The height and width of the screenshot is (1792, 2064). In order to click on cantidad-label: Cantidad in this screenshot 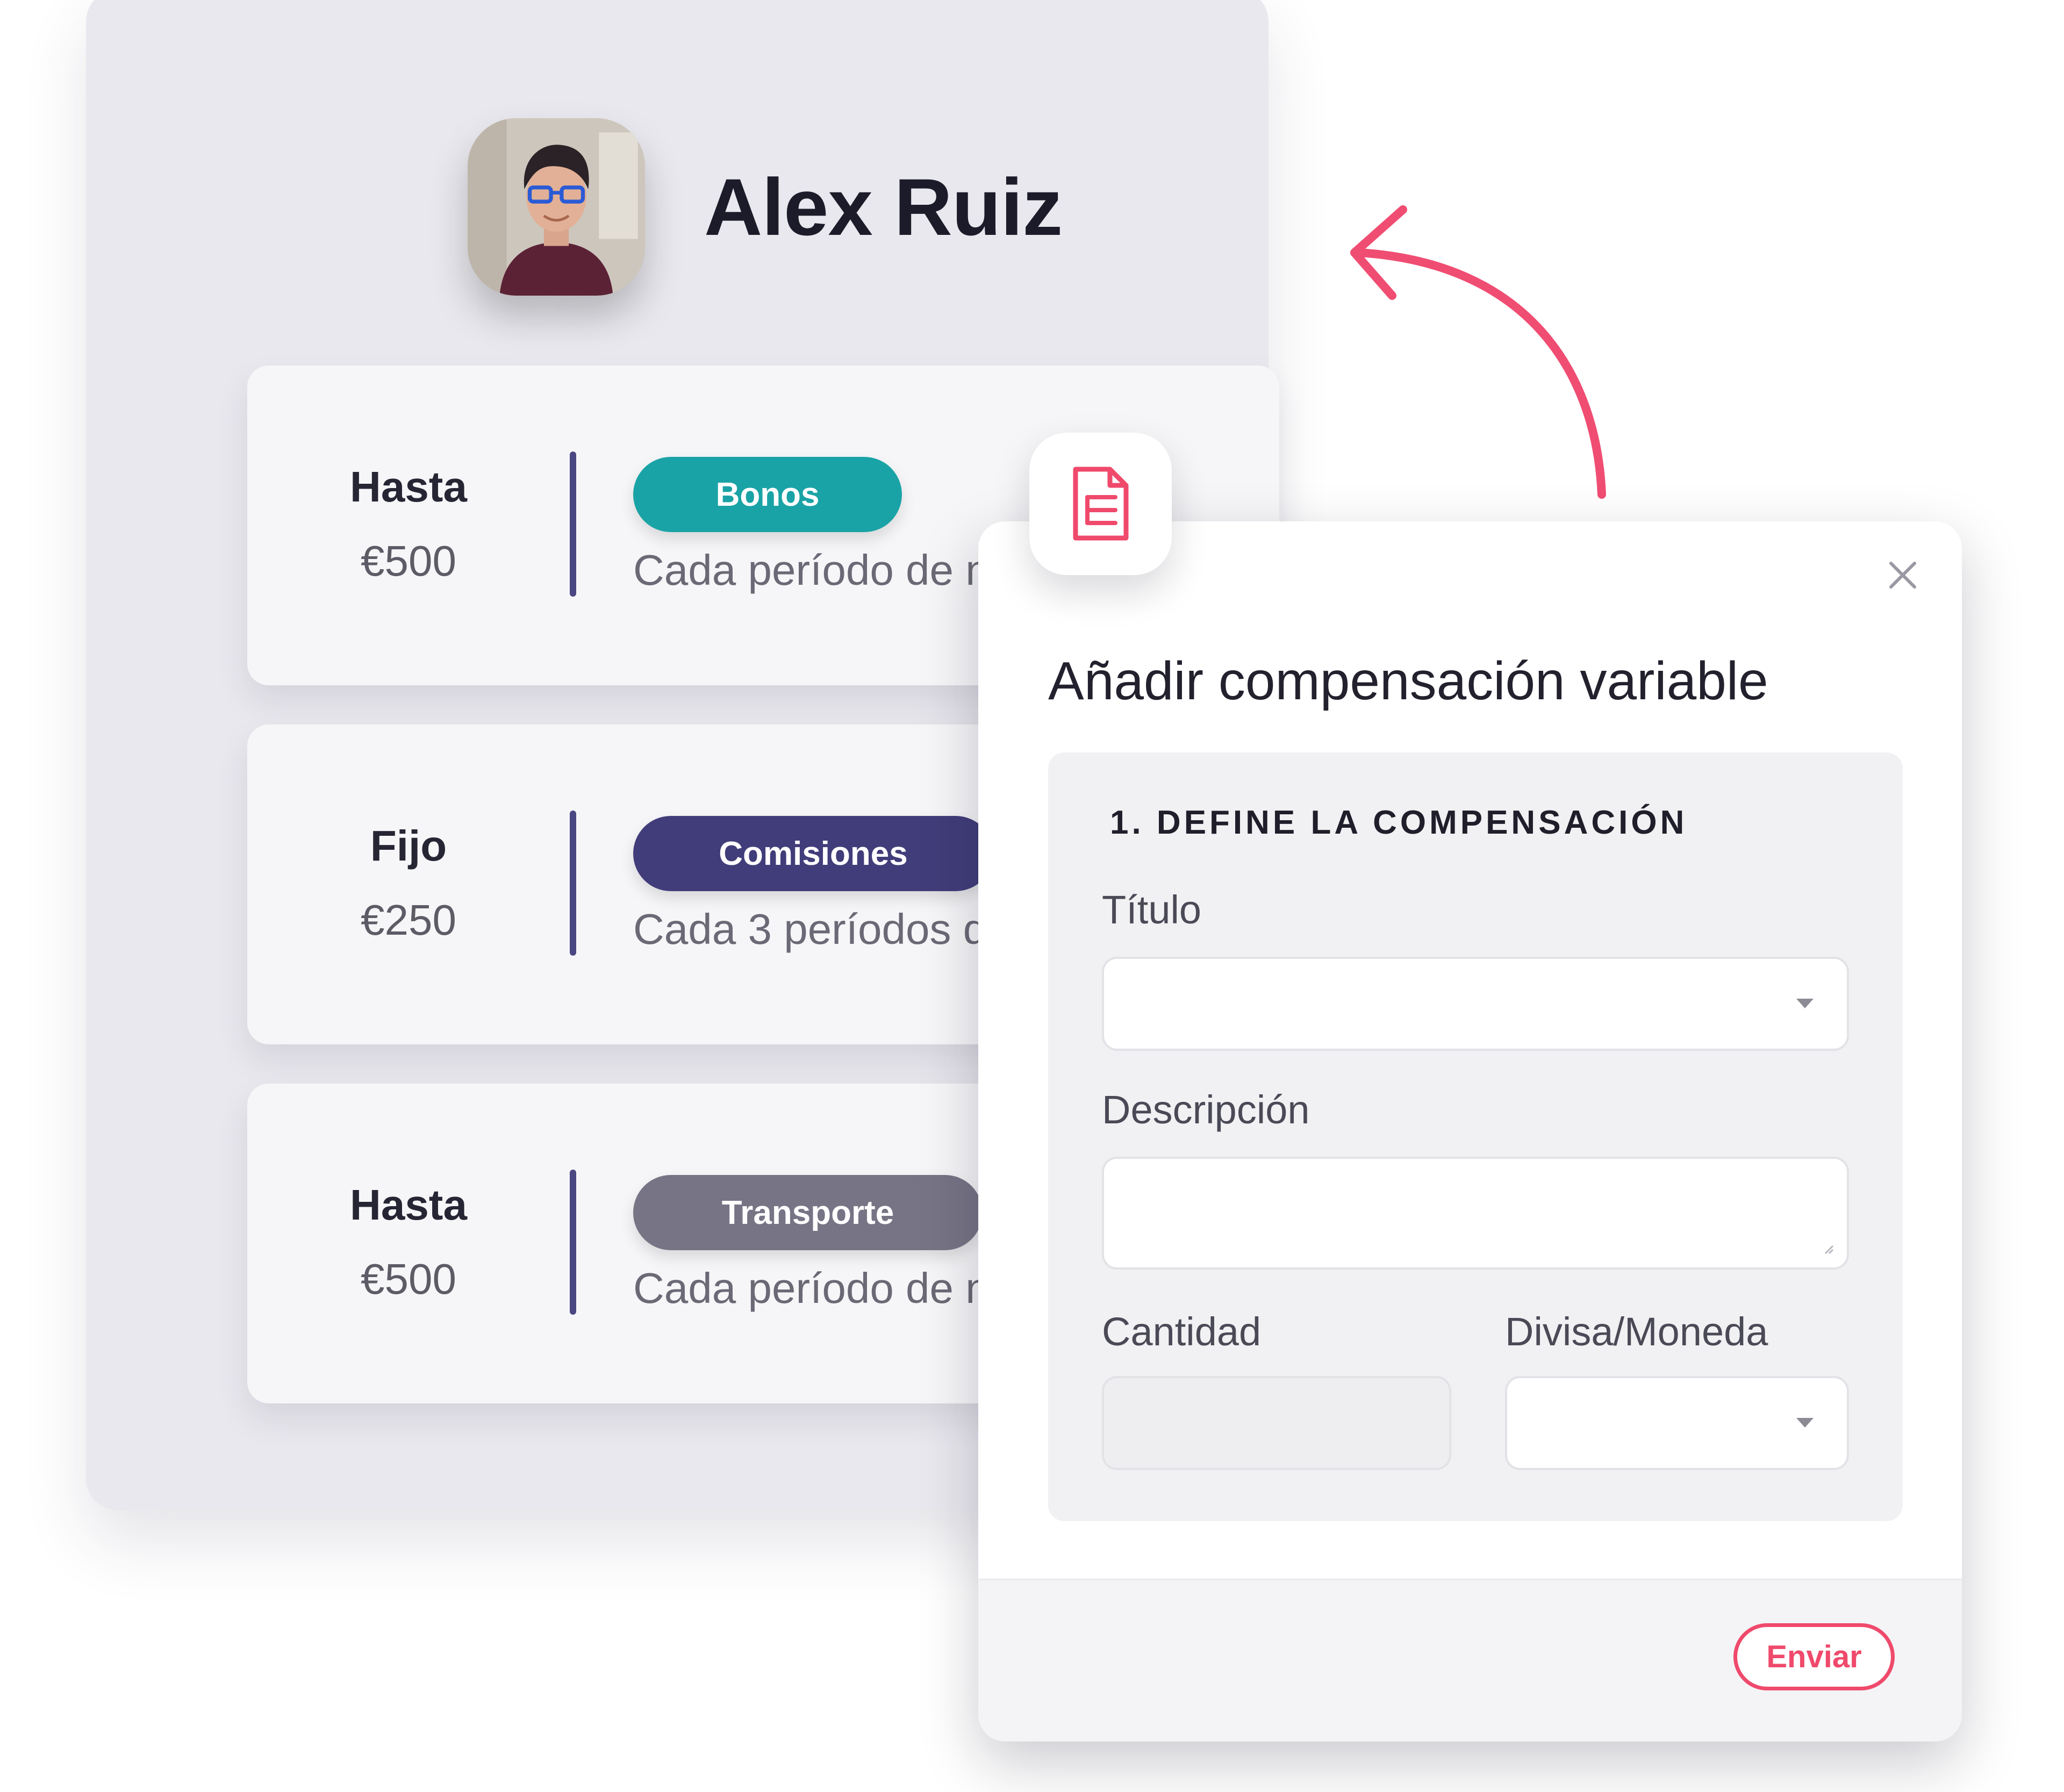, I will do `click(1182, 1331)`.